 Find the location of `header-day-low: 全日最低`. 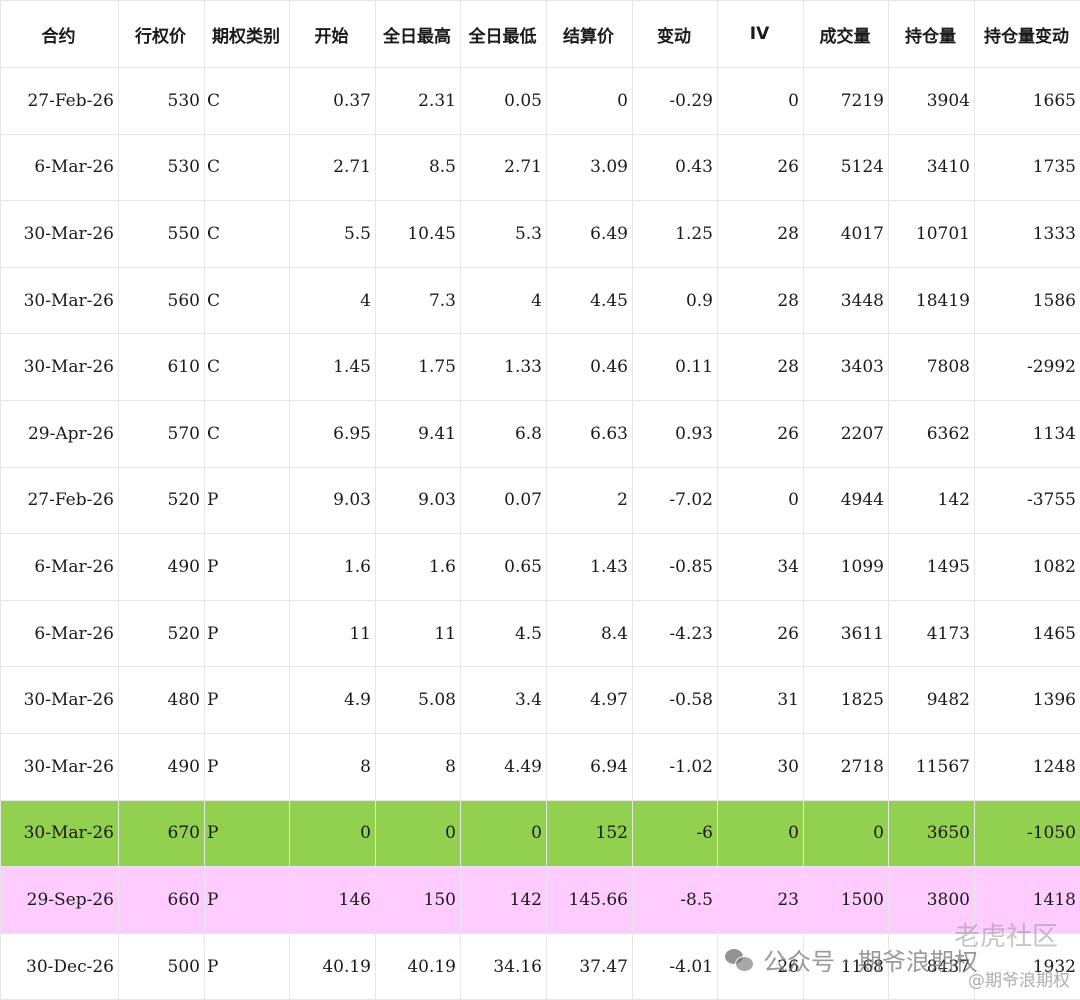

header-day-low: 全日最低 is located at coordinates (503, 34).